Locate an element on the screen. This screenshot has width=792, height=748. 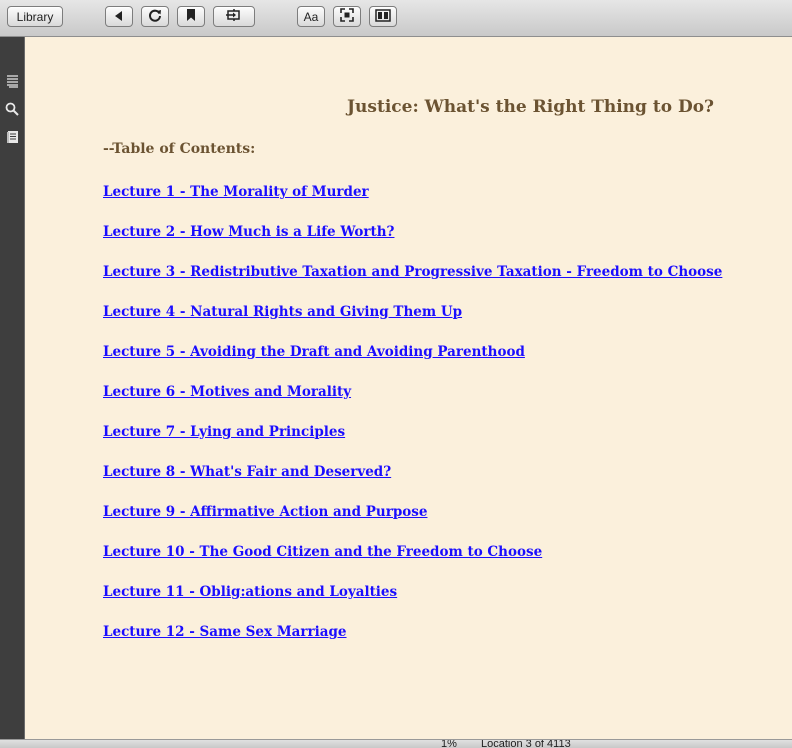
toc-link-lecture-8: Lecture 8 - What's Fair and Deserved? is located at coordinates (247, 472).